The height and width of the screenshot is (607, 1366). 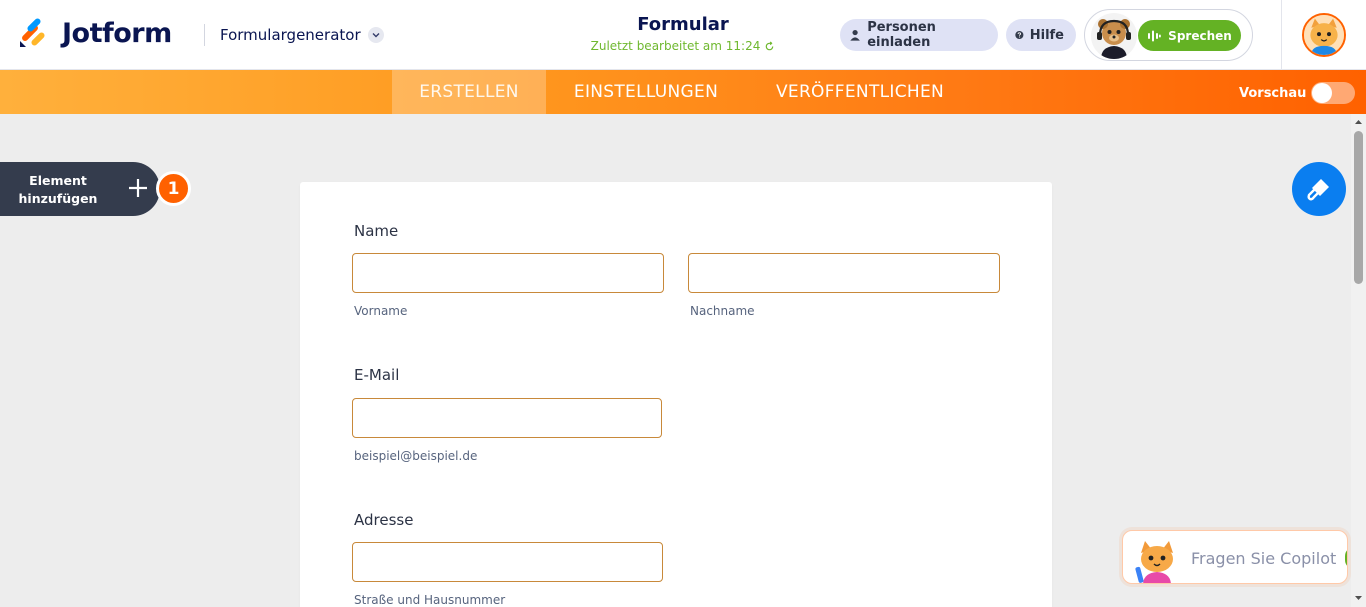 I want to click on invite-people-button: Personen einladen, so click(x=919, y=35).